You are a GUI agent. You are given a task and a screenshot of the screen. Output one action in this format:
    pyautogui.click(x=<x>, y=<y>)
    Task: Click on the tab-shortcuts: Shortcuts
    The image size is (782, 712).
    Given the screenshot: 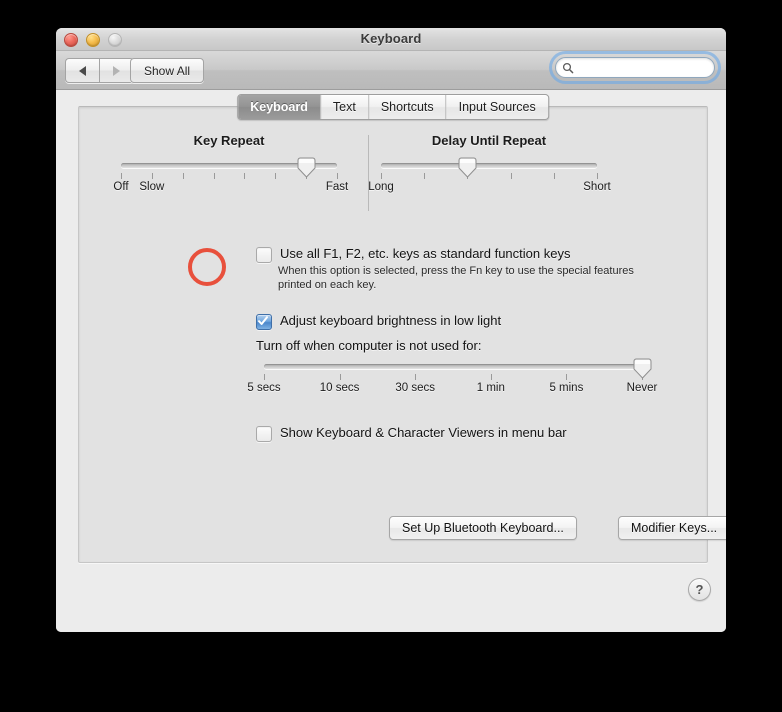 What is the action you would take?
    pyautogui.click(x=406, y=107)
    